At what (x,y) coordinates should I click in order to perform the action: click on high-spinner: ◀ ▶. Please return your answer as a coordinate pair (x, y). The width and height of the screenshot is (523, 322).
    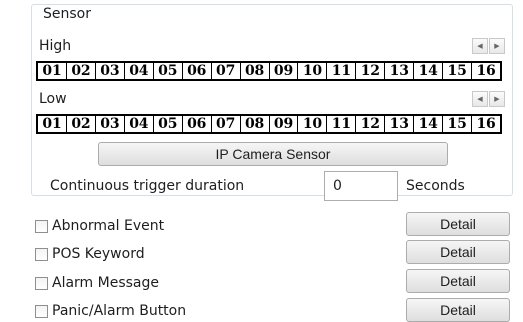
    Looking at the image, I should click on (489, 46).